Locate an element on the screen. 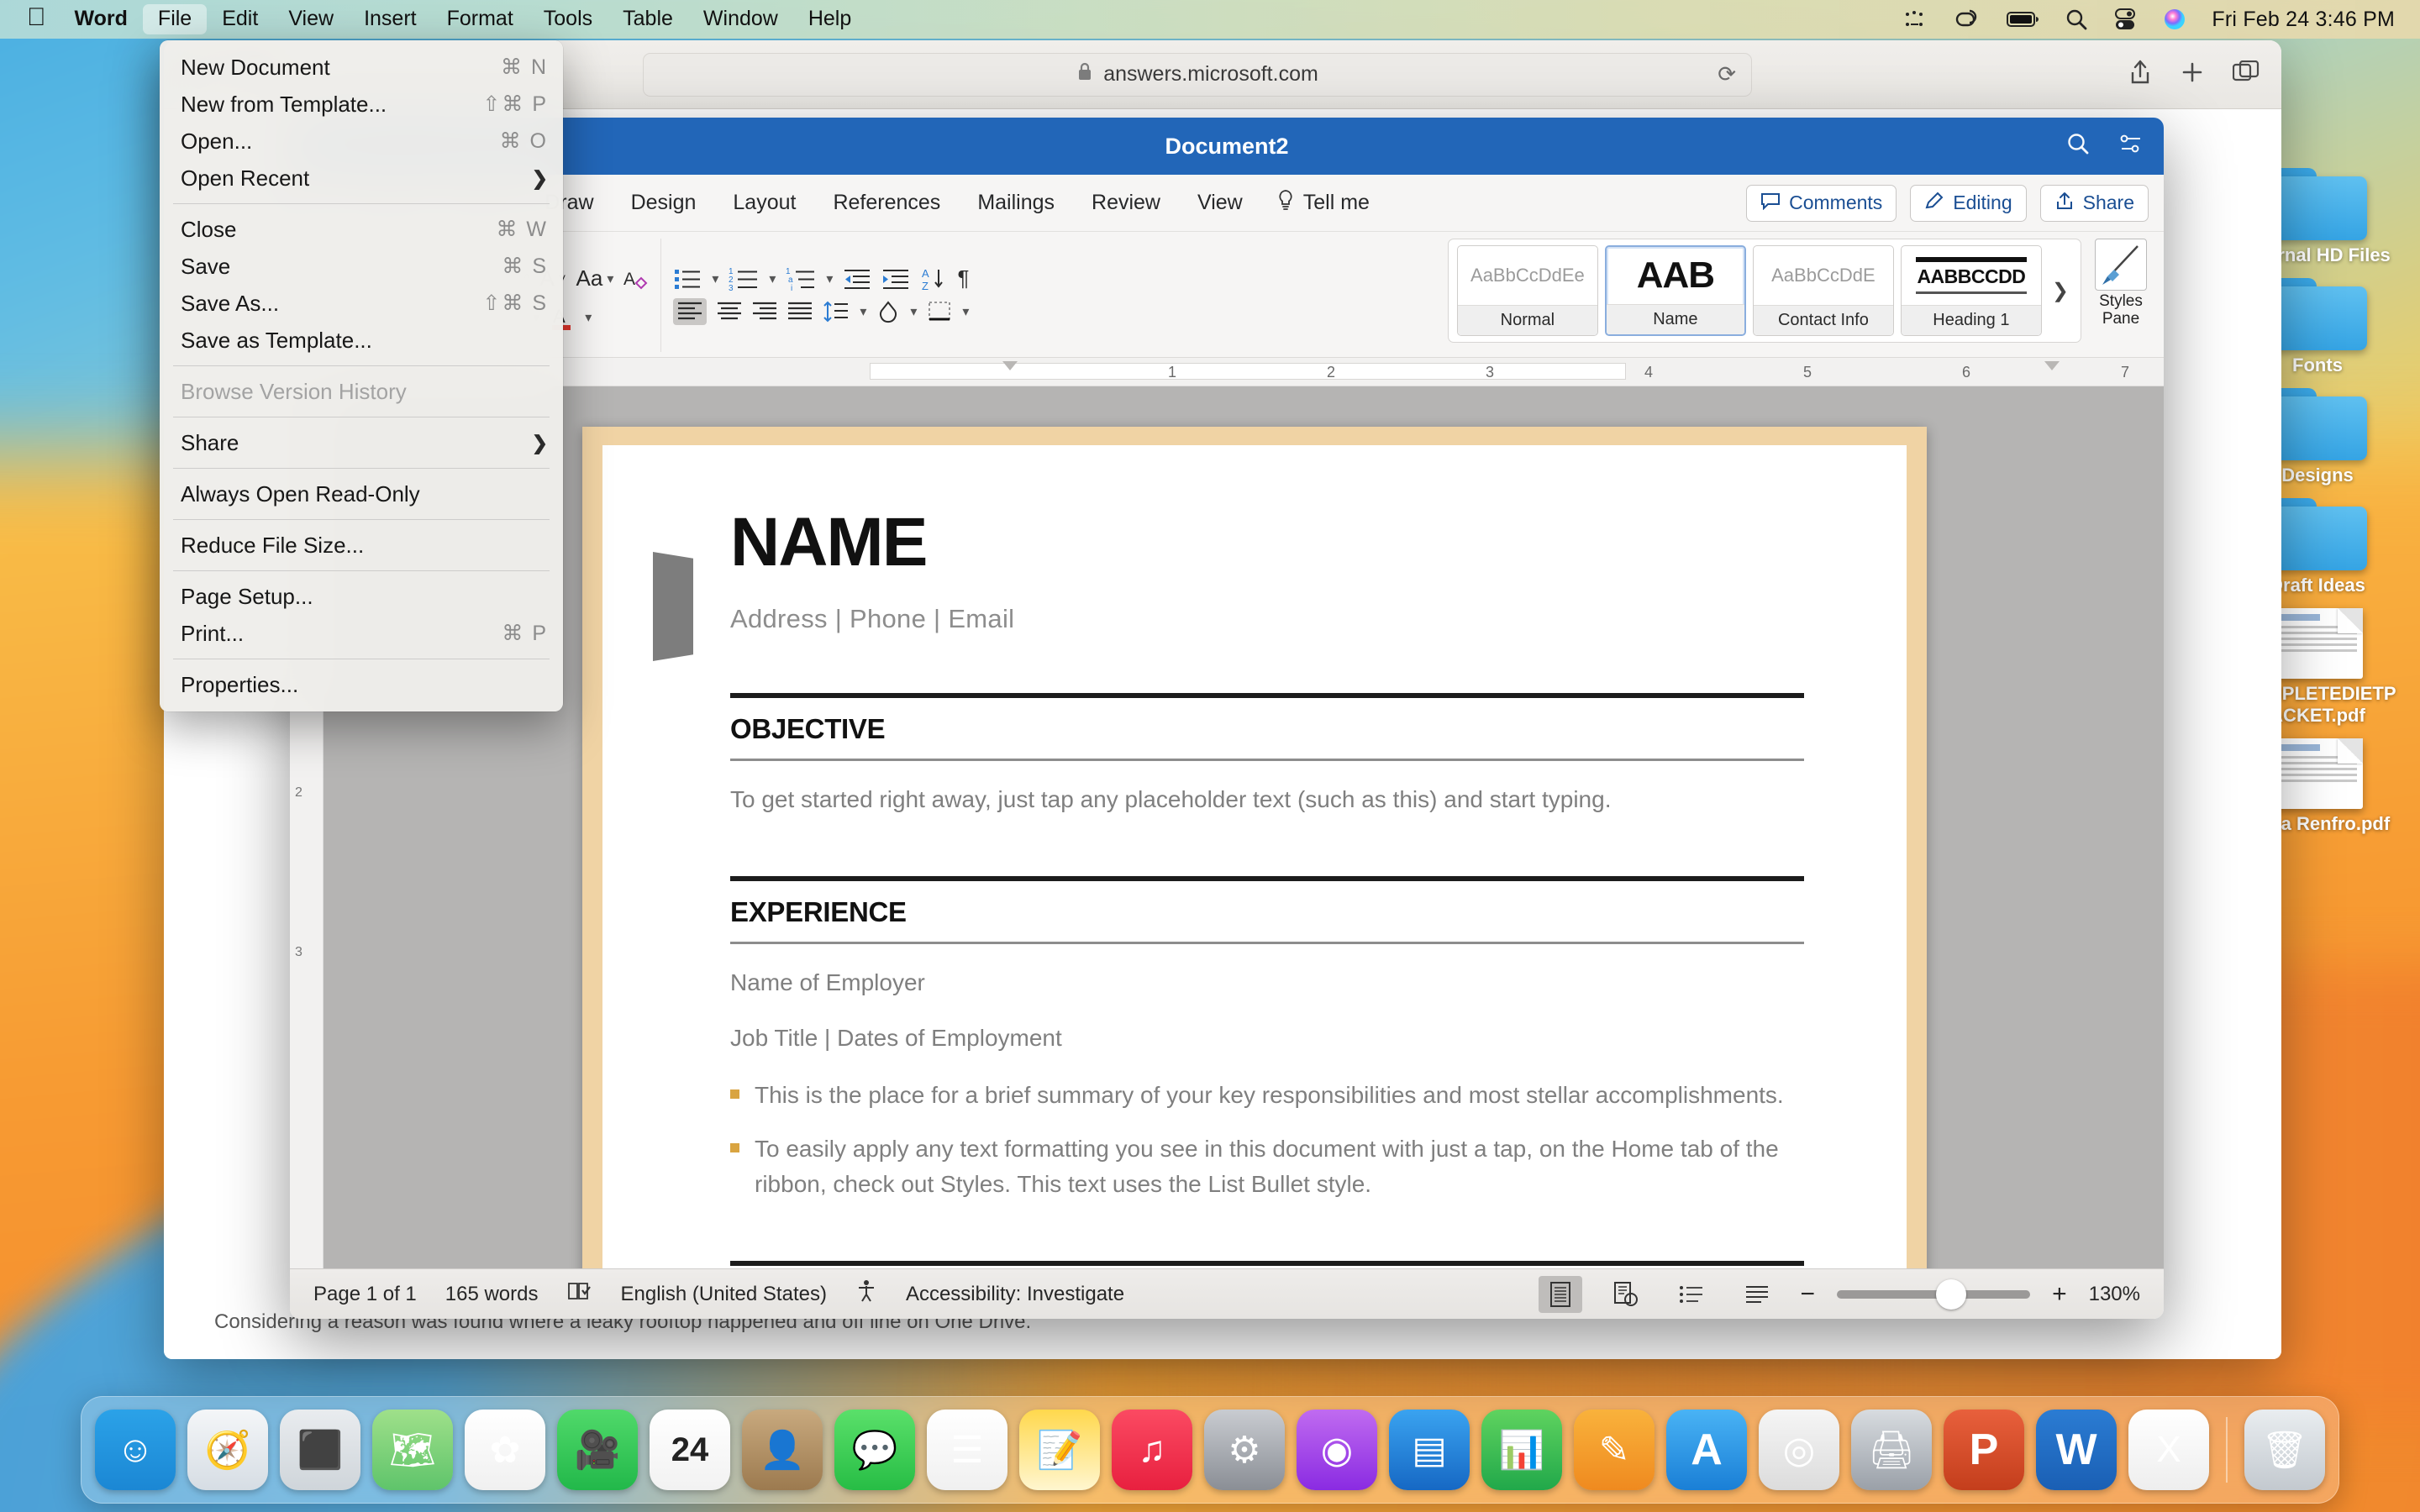 The image size is (2420, 1512). change-case-icon: Aa ▾ is located at coordinates (595, 278).